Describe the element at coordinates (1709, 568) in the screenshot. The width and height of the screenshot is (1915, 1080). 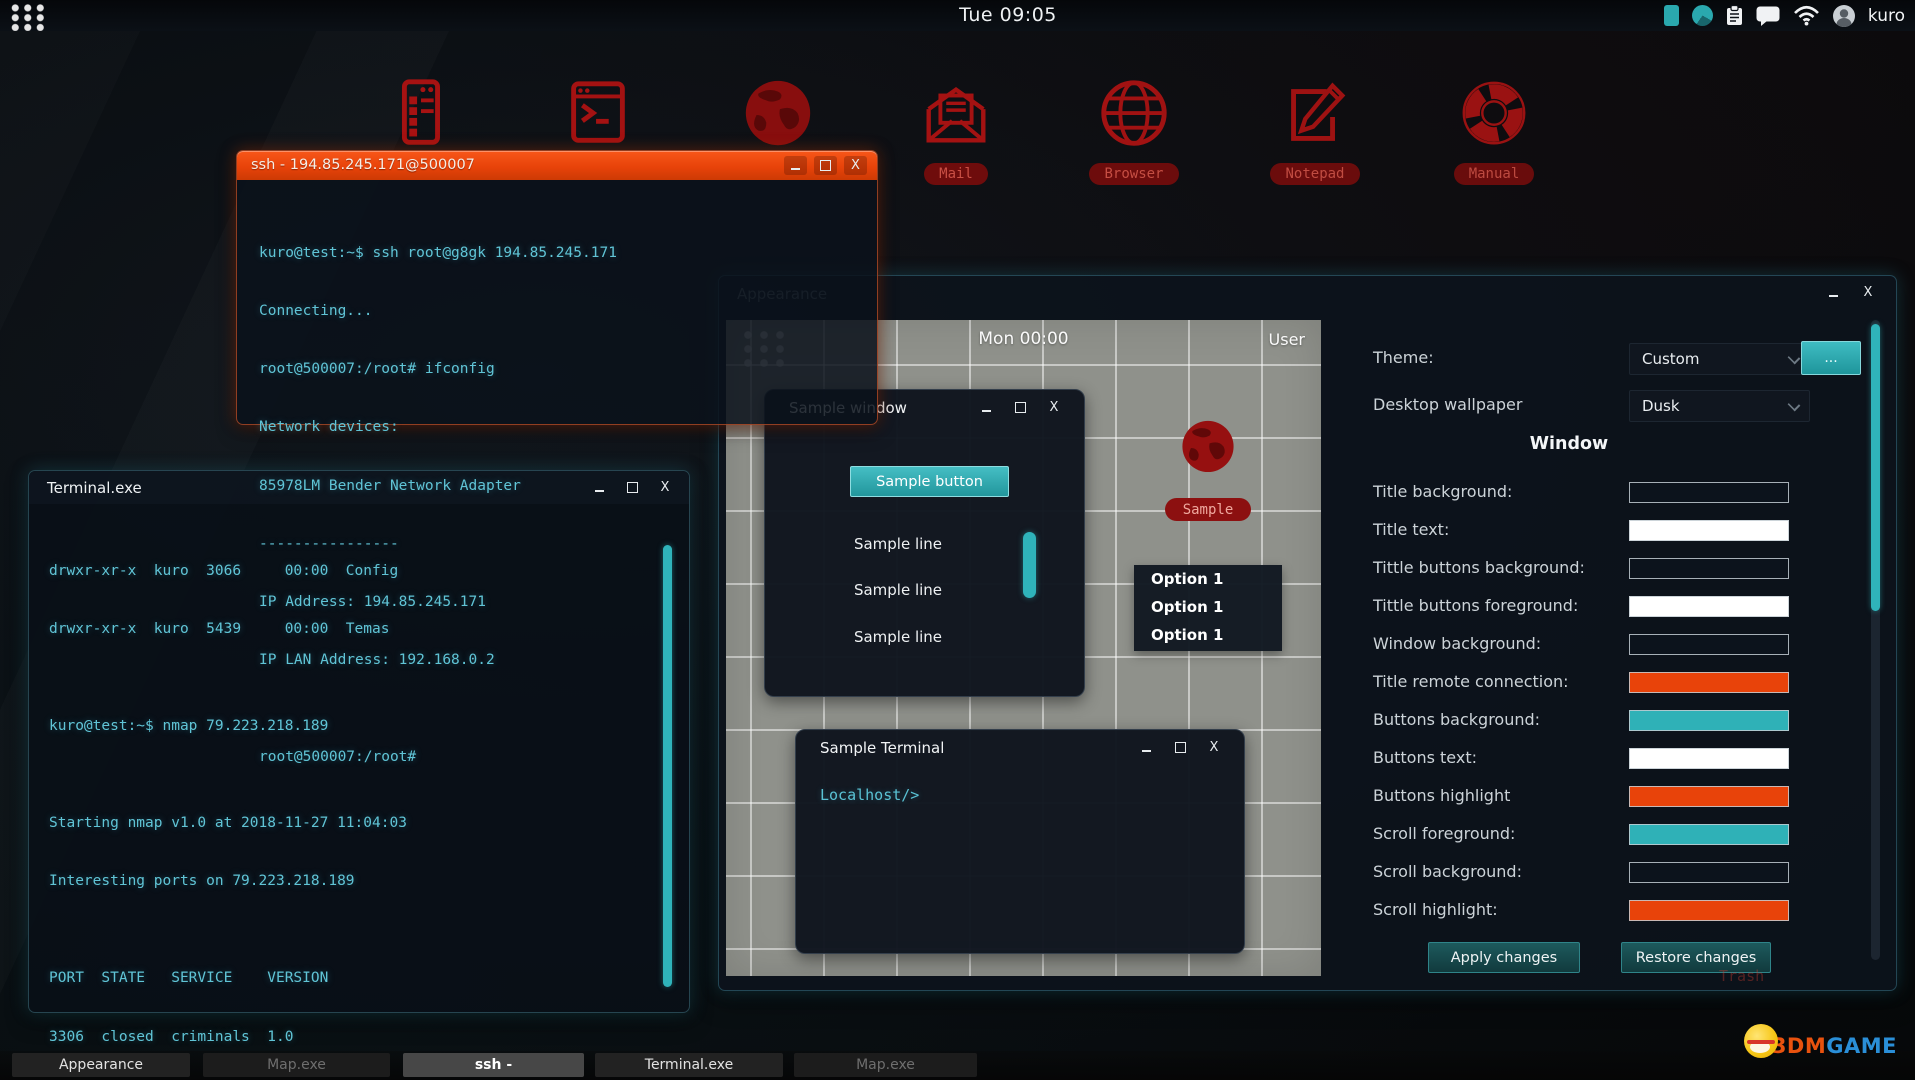
I see `color-swatch-title-buttons-background` at that location.